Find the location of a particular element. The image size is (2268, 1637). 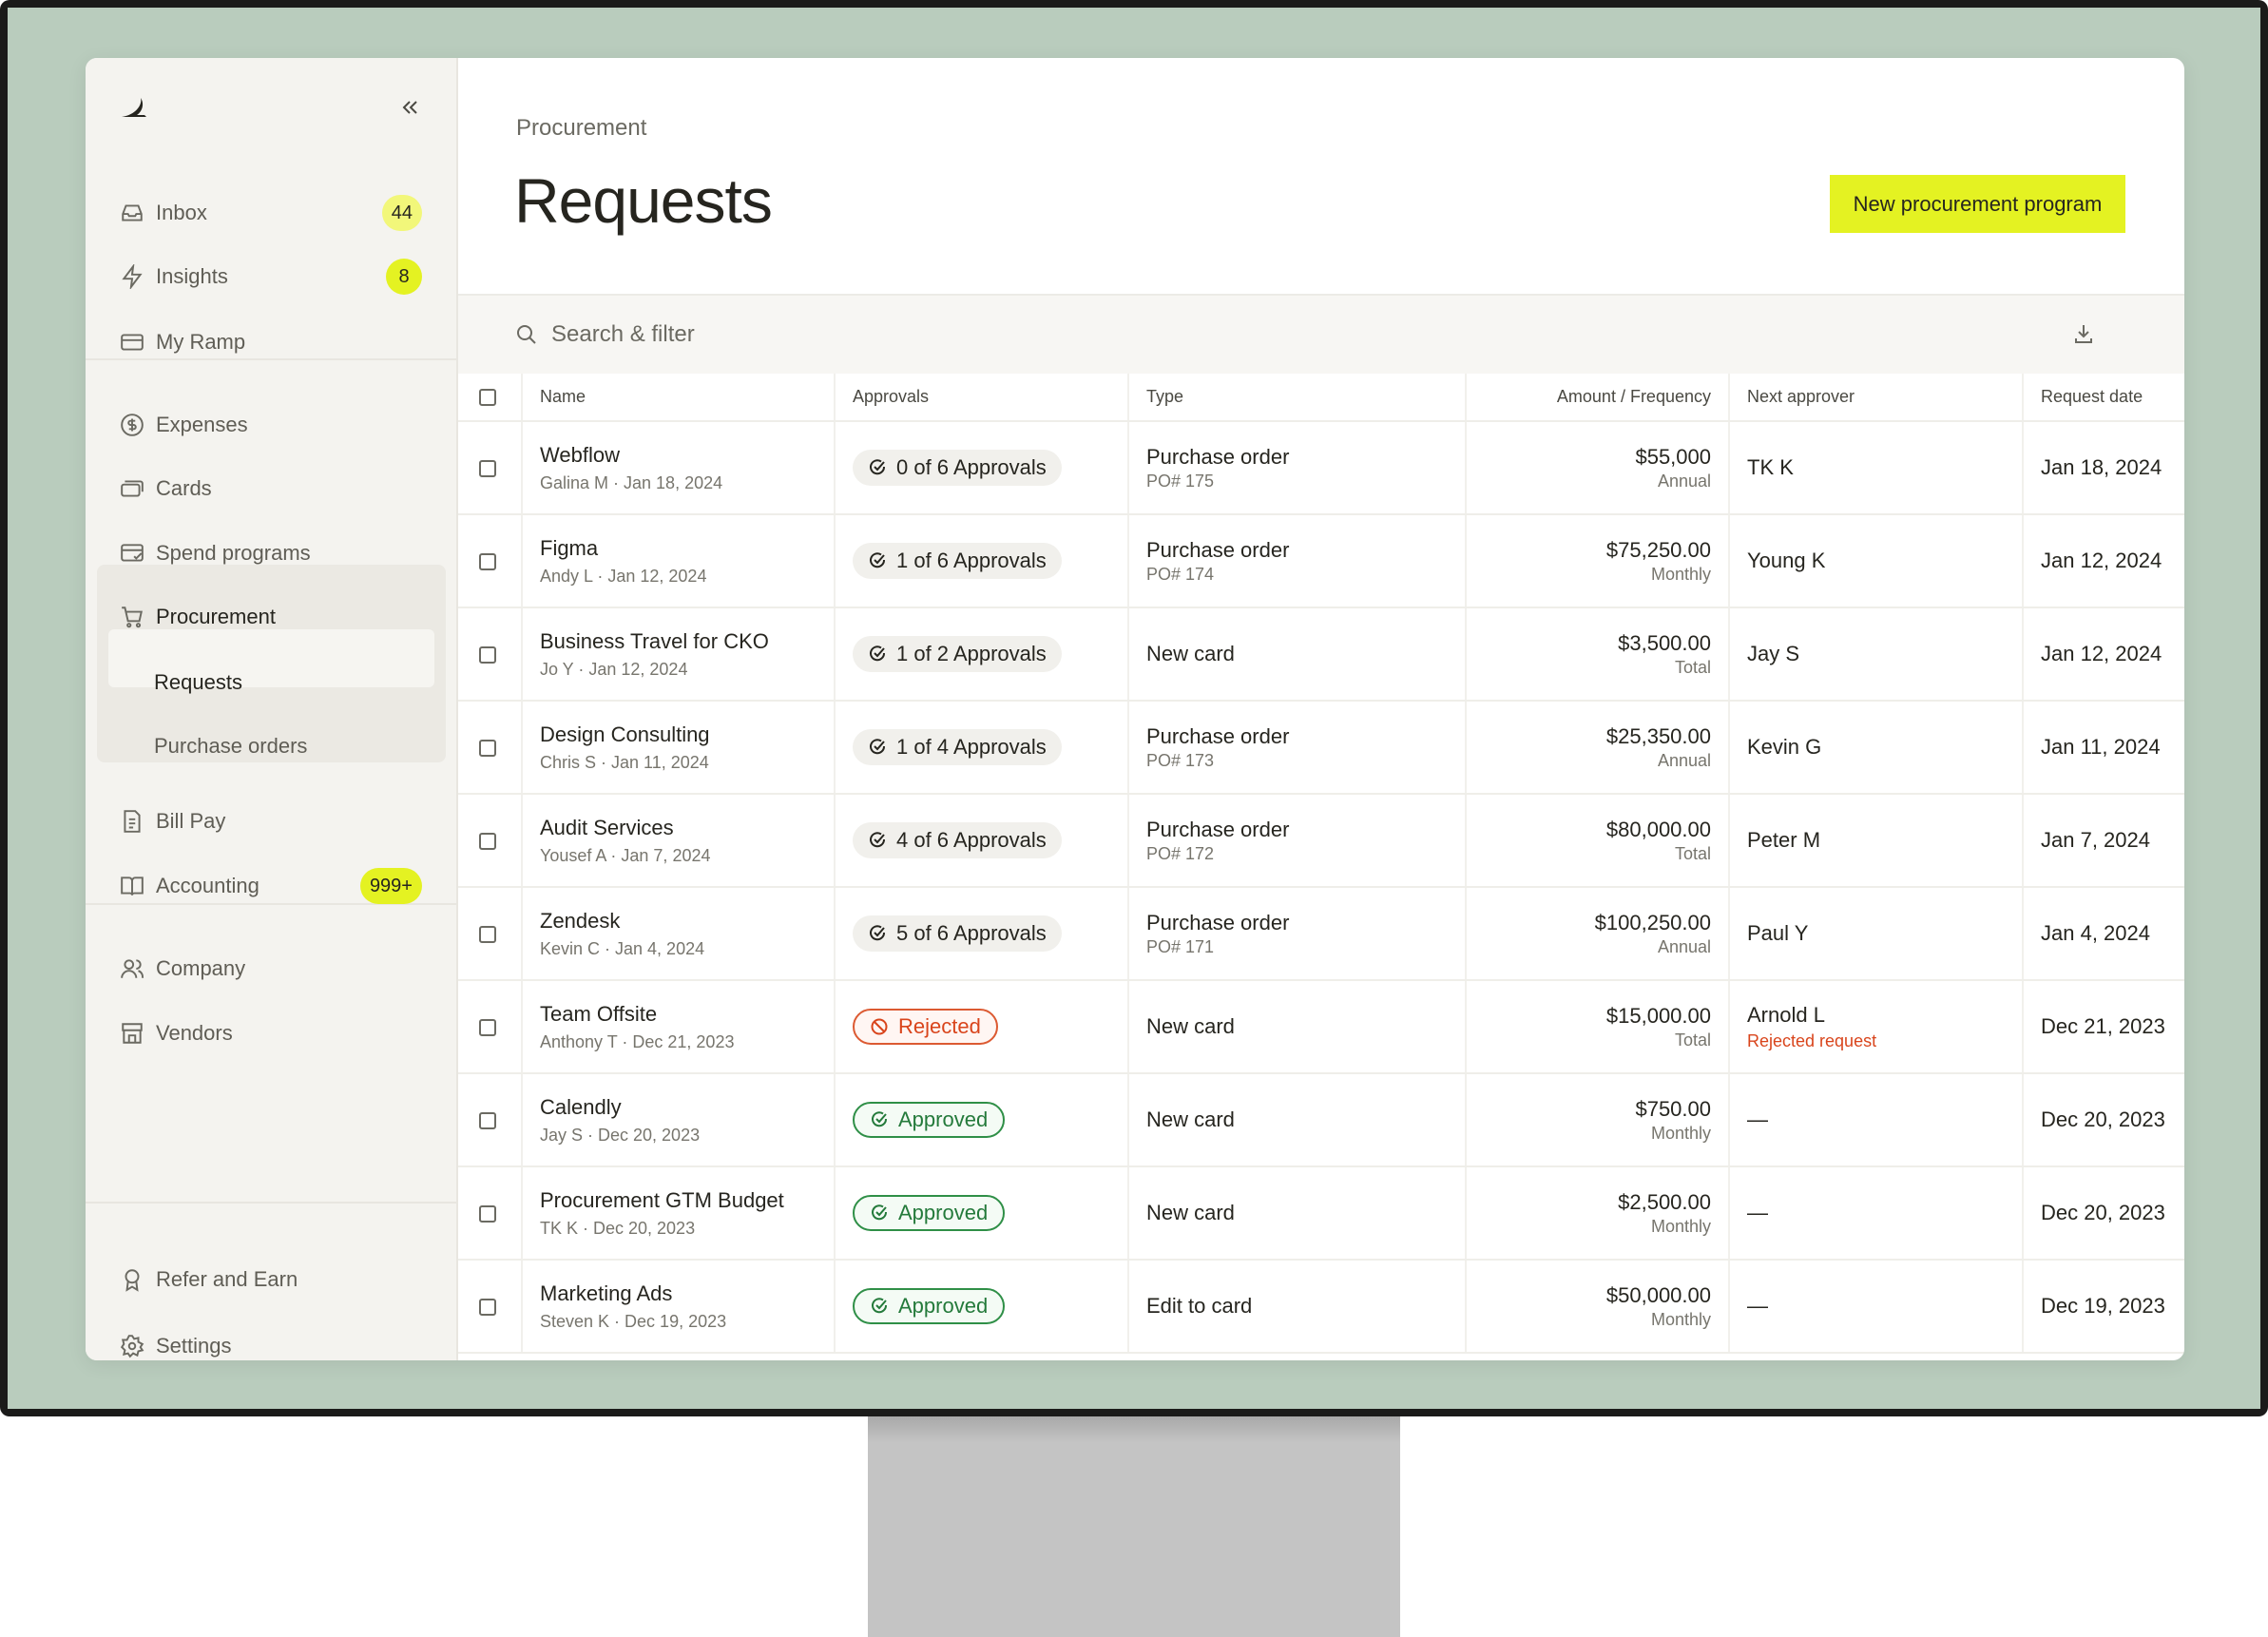

request-name: Procurement GTM Budget is located at coordinates (678, 1200).